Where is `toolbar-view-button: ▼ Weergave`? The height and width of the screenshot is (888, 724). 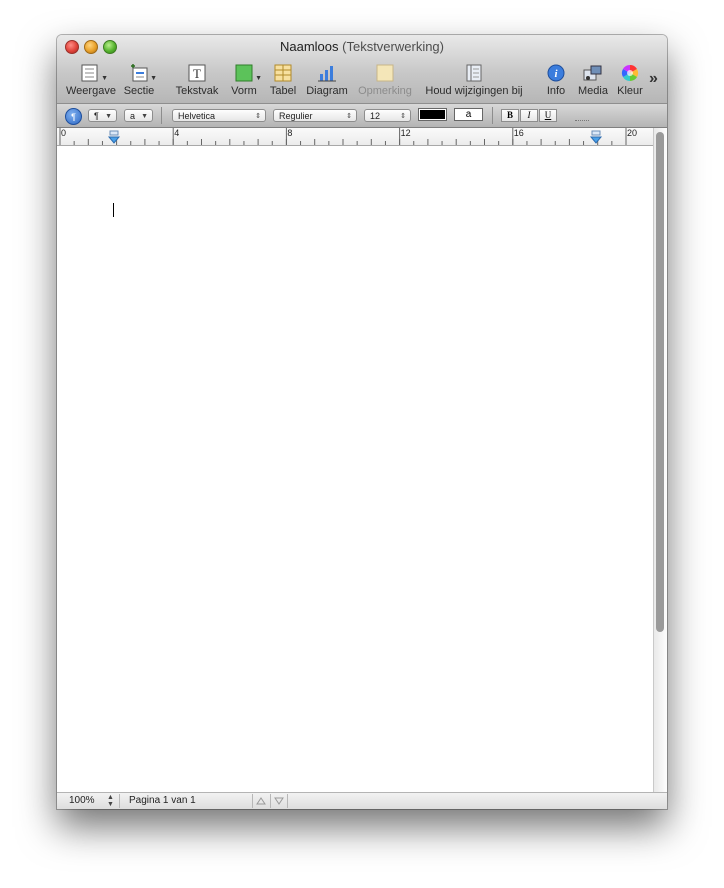
toolbar-view-button: ▼ Weergave is located at coordinates (91, 80).